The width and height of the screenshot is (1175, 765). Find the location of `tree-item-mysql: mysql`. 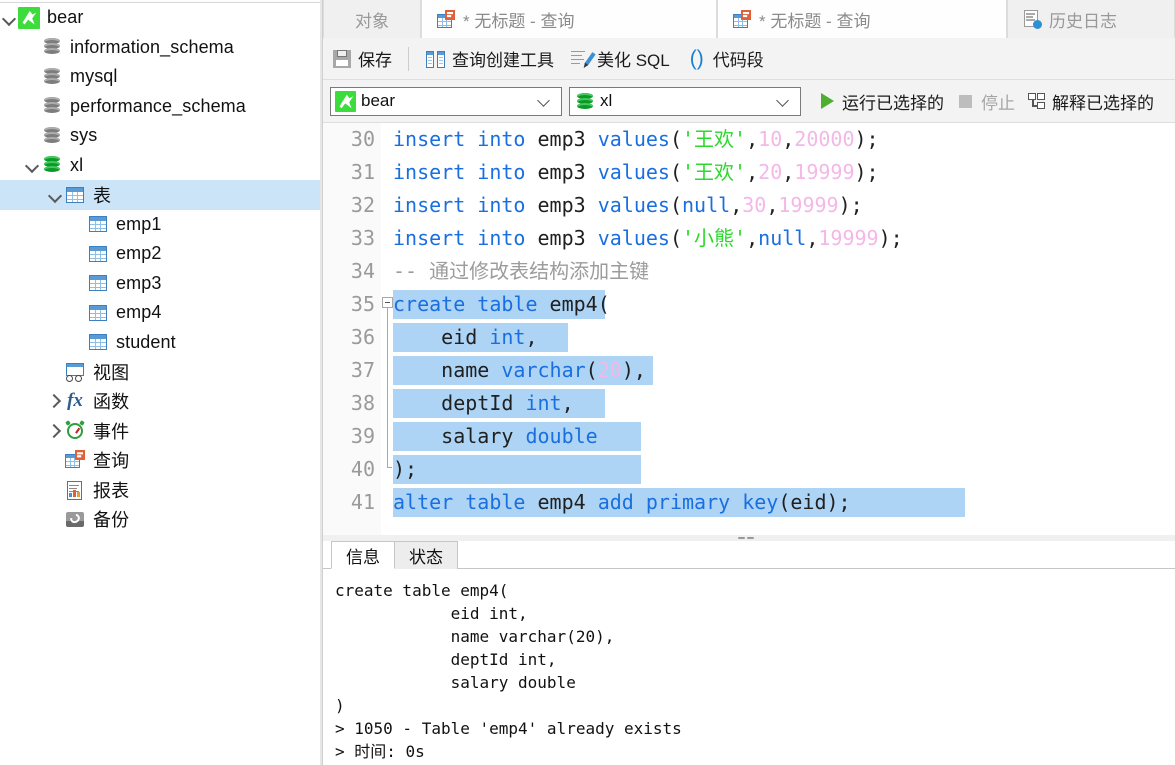

tree-item-mysql: mysql is located at coordinates (160, 77).